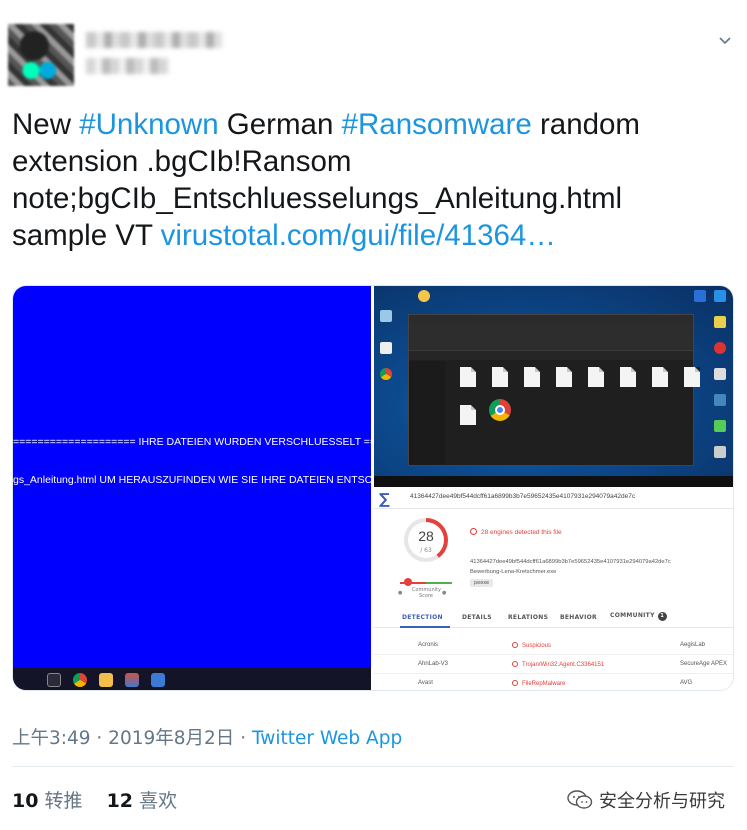 The height and width of the screenshot is (830, 747). What do you see at coordinates (551, 355) in the screenshot?
I see `explorer-address-bar` at bounding box center [551, 355].